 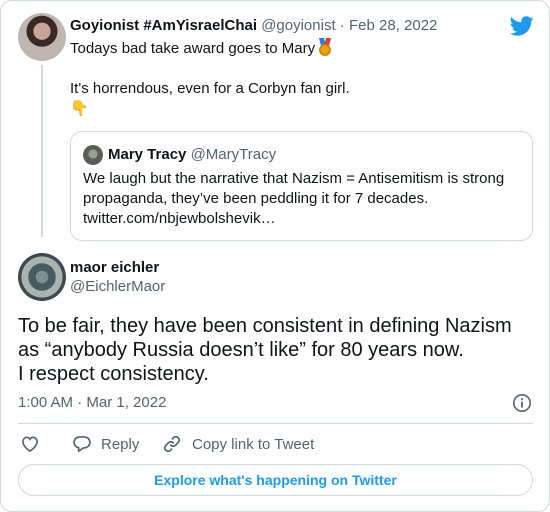 I want to click on info-icon, so click(x=522, y=403).